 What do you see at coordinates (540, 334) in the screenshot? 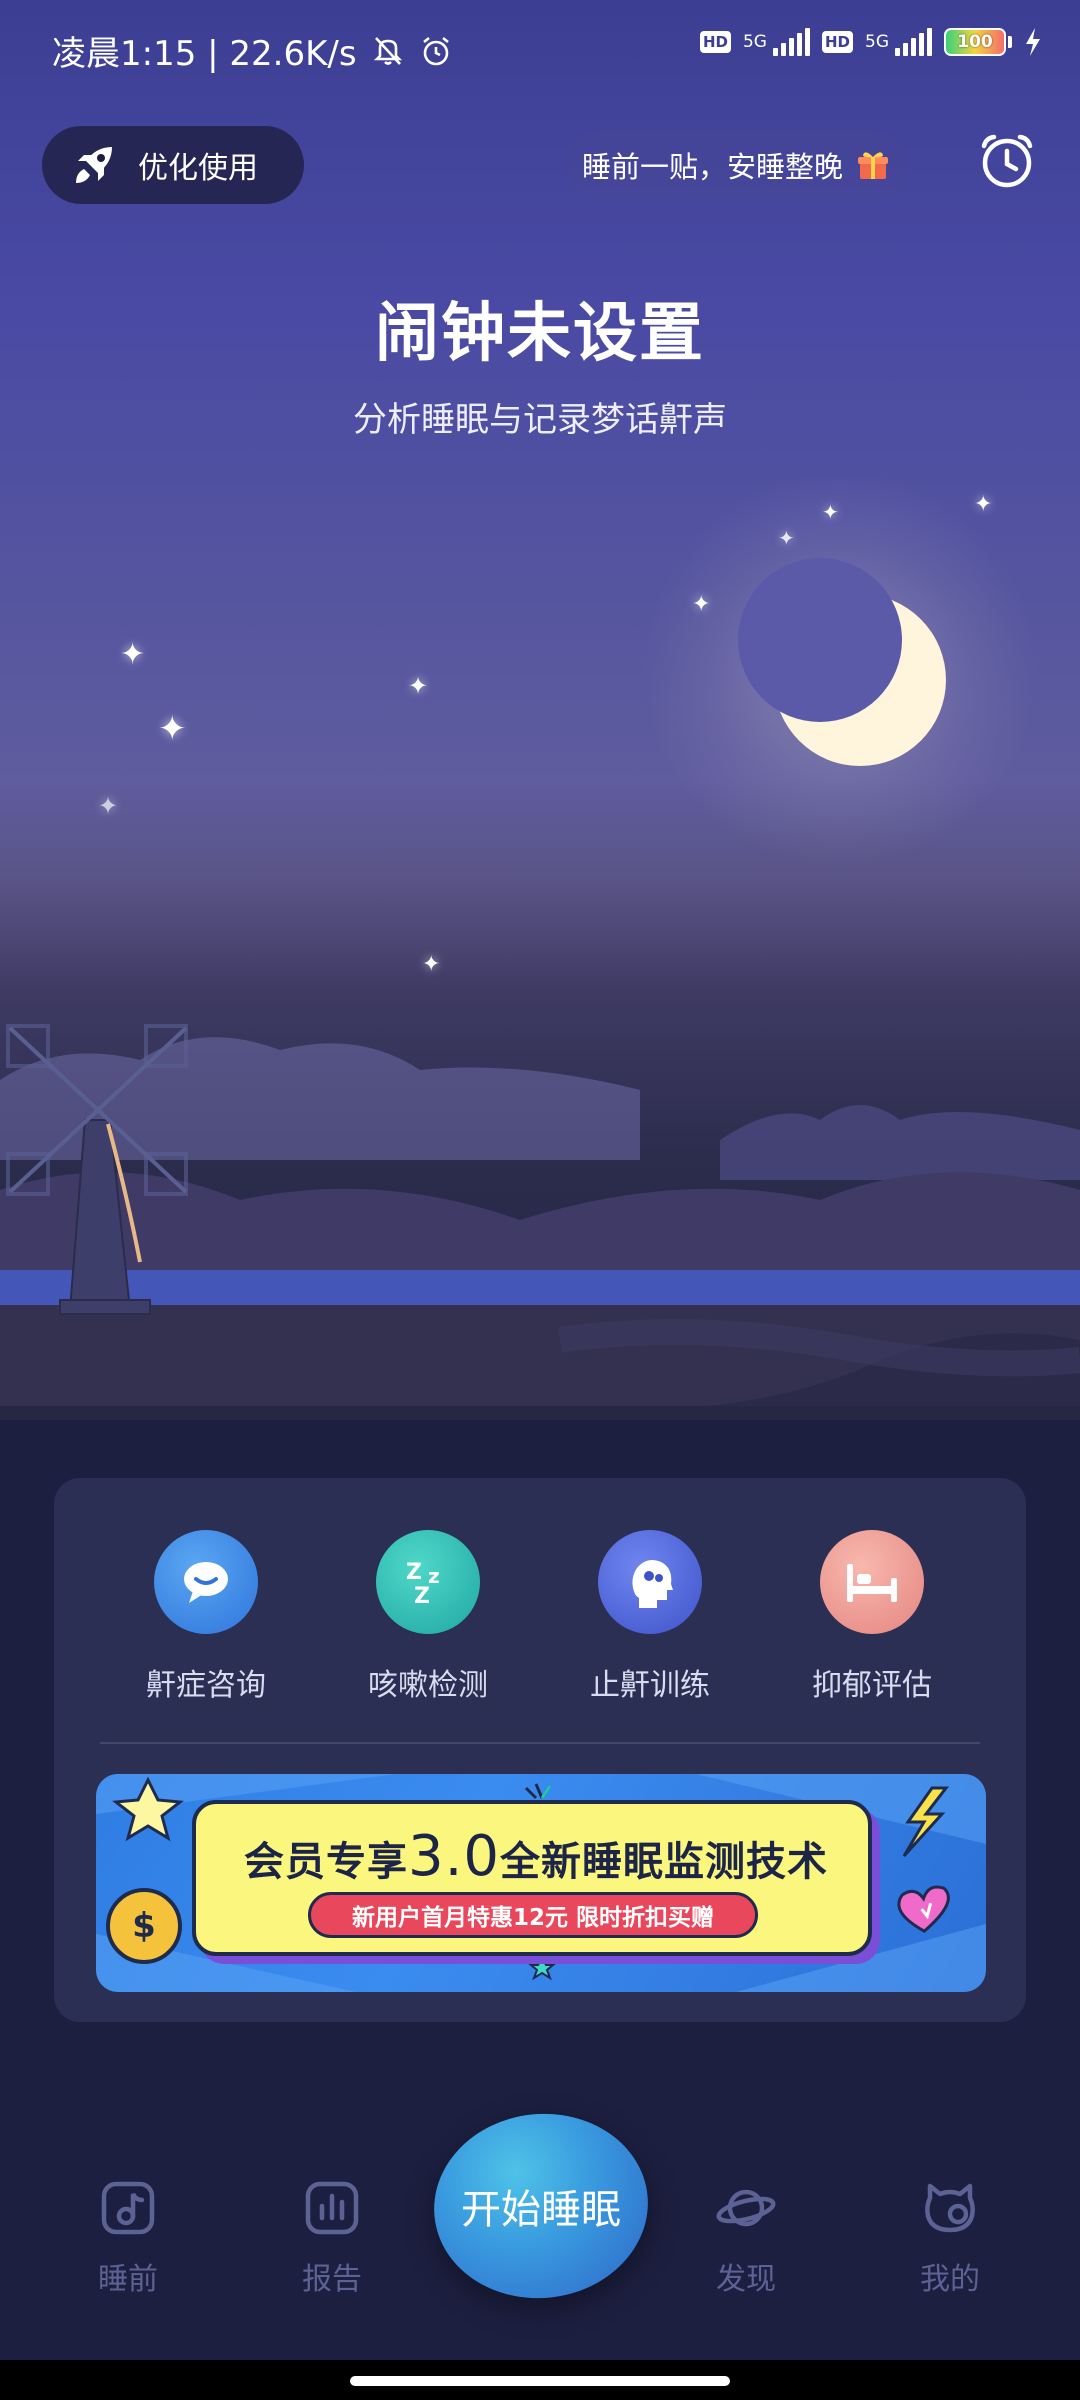
I see `alarm-status-title: 闹钟未设置` at bounding box center [540, 334].